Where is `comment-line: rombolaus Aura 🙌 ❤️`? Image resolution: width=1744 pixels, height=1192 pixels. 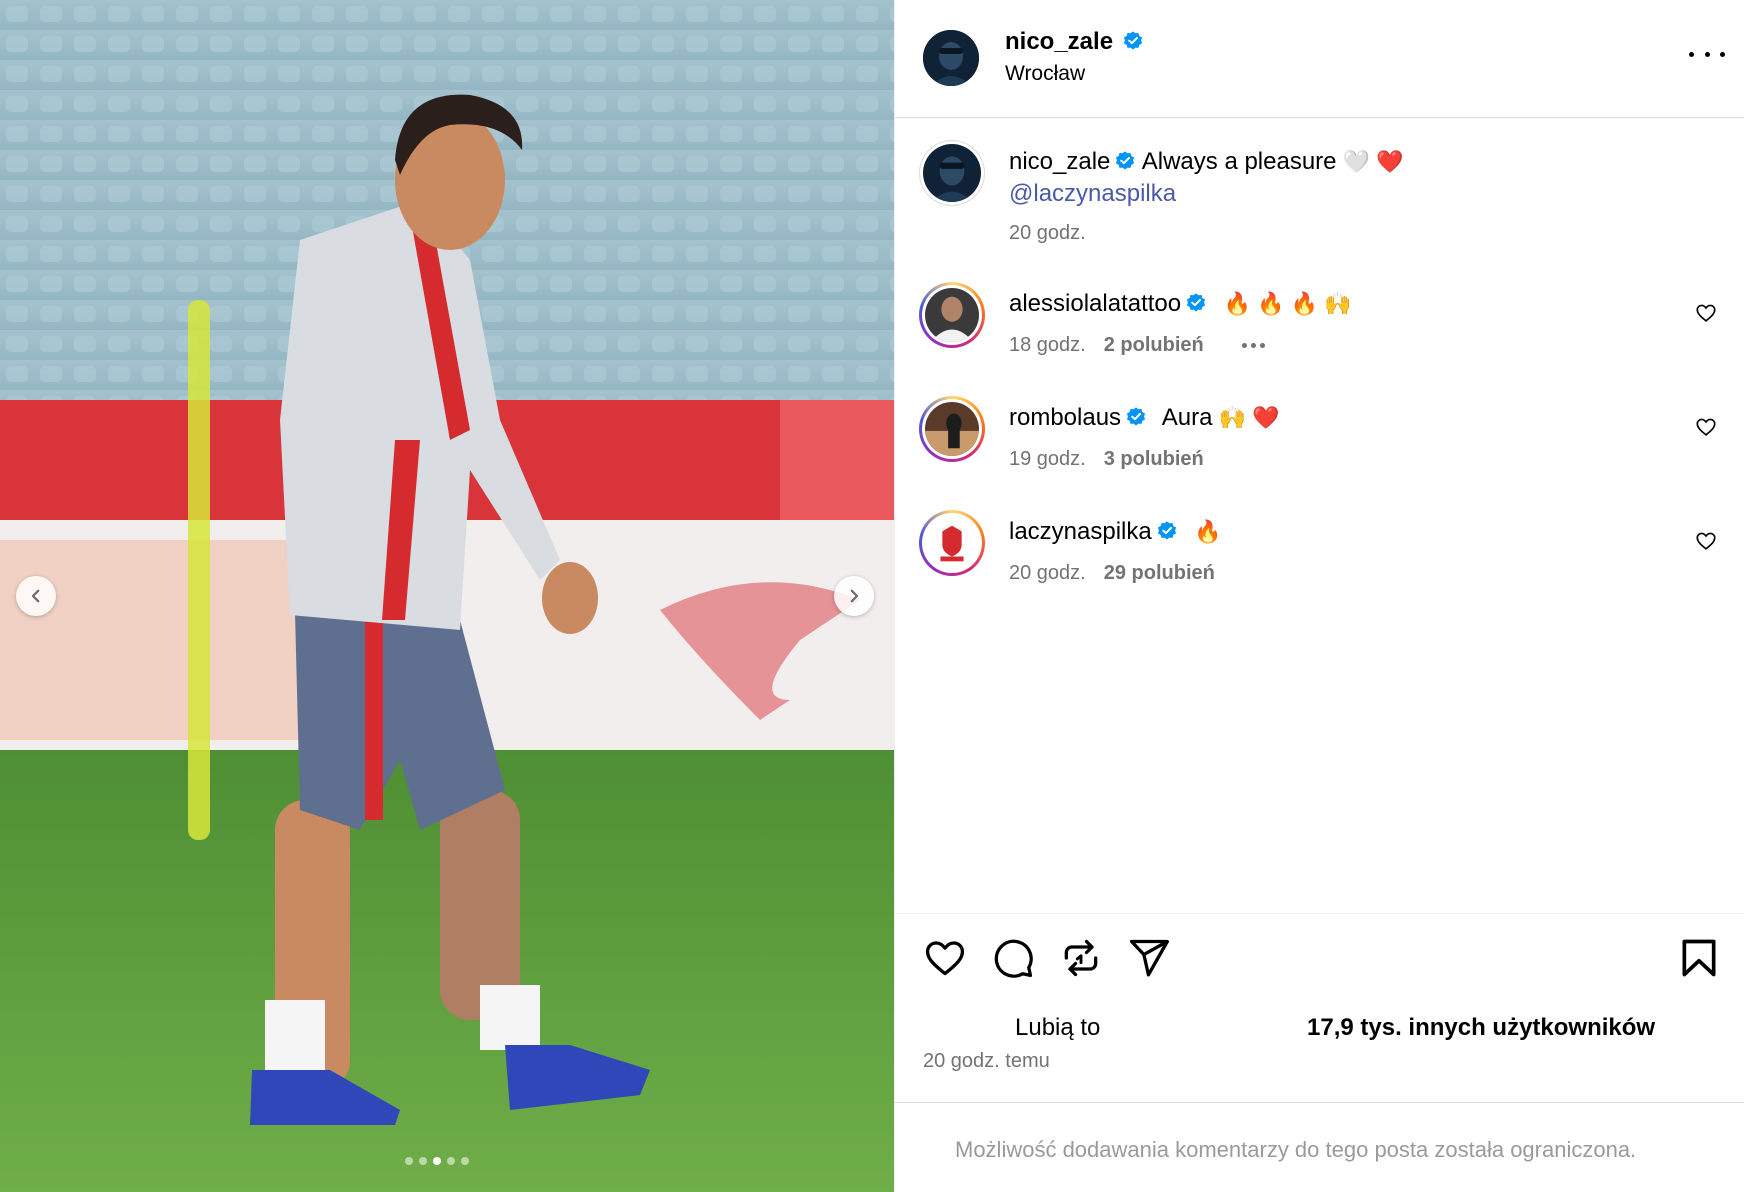
comment-line: rombolaus Aura 🙌 ❤️ is located at coordinates (1144, 418).